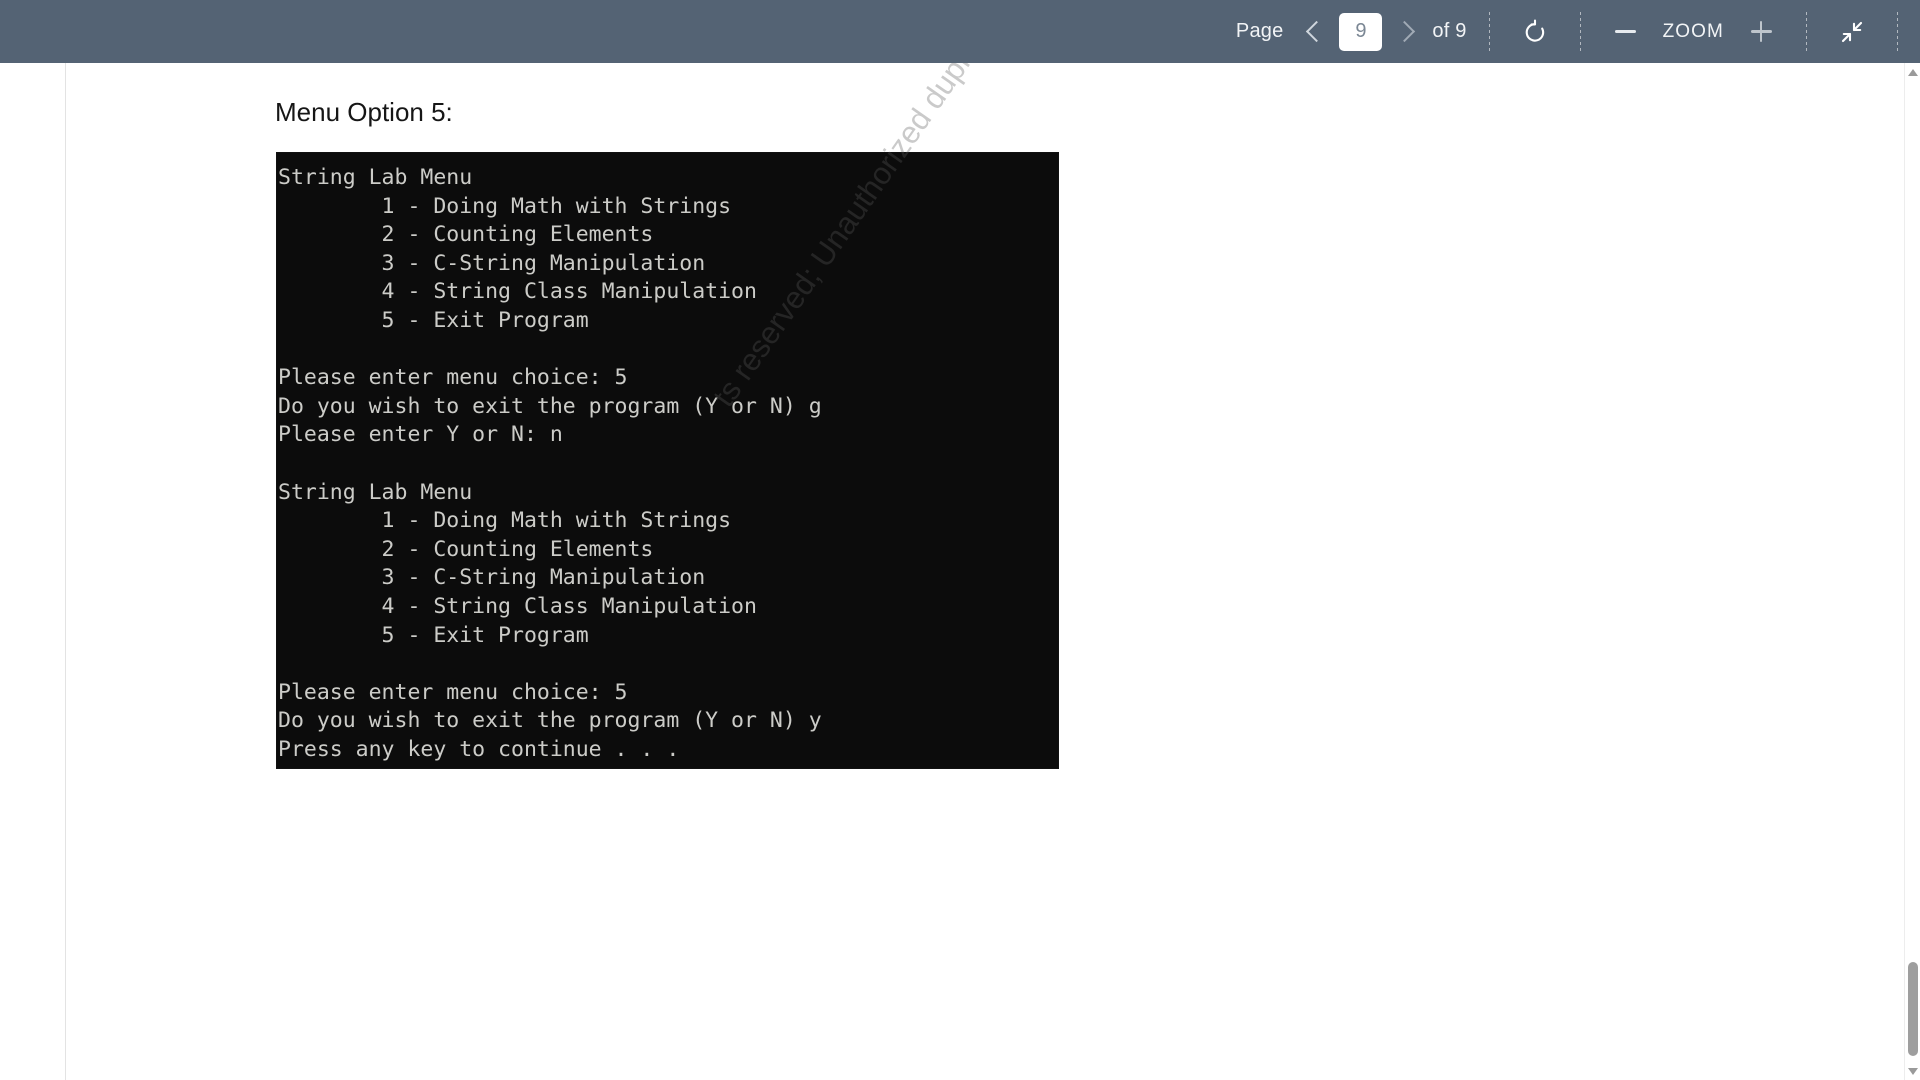 The width and height of the screenshot is (1920, 1080). I want to click on chevron-right-icon, so click(1405, 31).